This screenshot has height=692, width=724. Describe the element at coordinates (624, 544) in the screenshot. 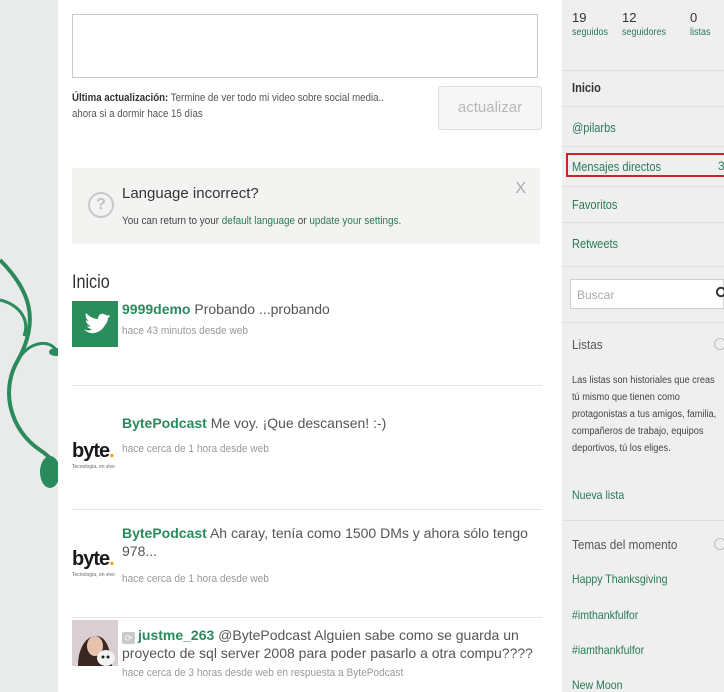

I see `trends-heading: Temas del momento` at that location.